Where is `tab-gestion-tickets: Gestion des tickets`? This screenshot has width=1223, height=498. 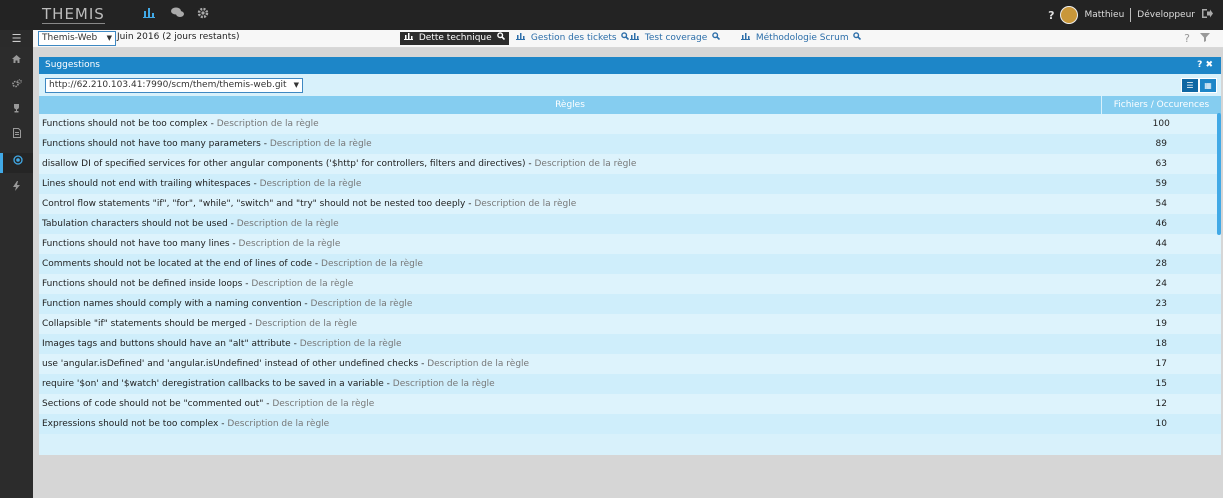 tab-gestion-tickets: Gestion des tickets is located at coordinates (573, 38).